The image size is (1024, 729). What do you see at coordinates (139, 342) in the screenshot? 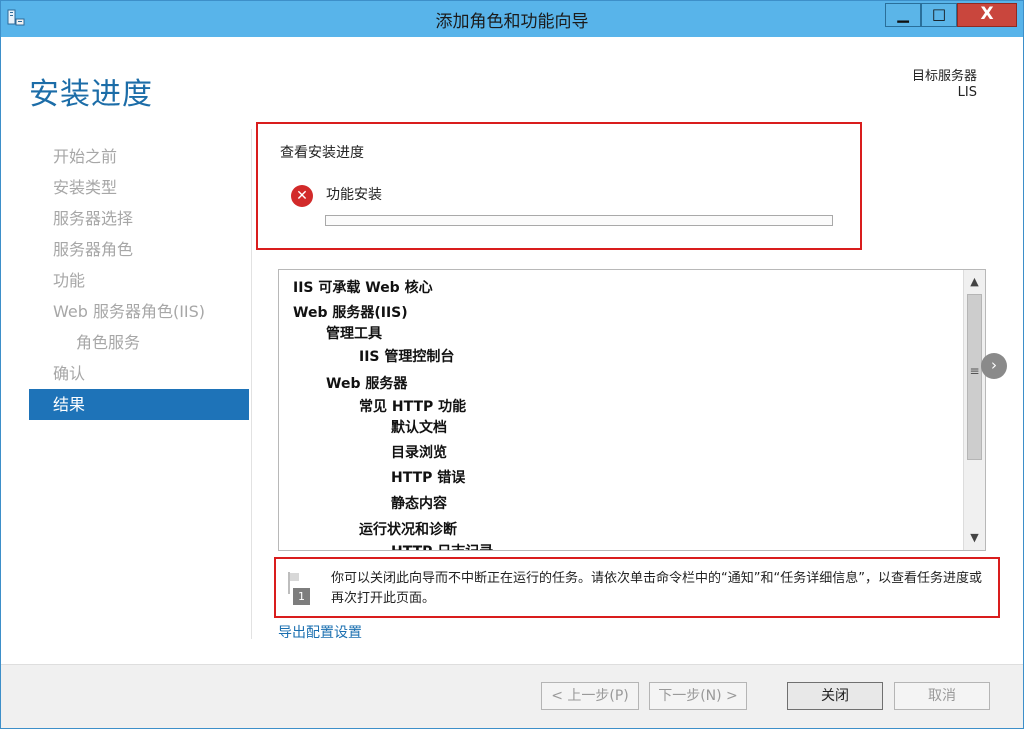
I see `nav-item-role-services: 角色服务` at bounding box center [139, 342].